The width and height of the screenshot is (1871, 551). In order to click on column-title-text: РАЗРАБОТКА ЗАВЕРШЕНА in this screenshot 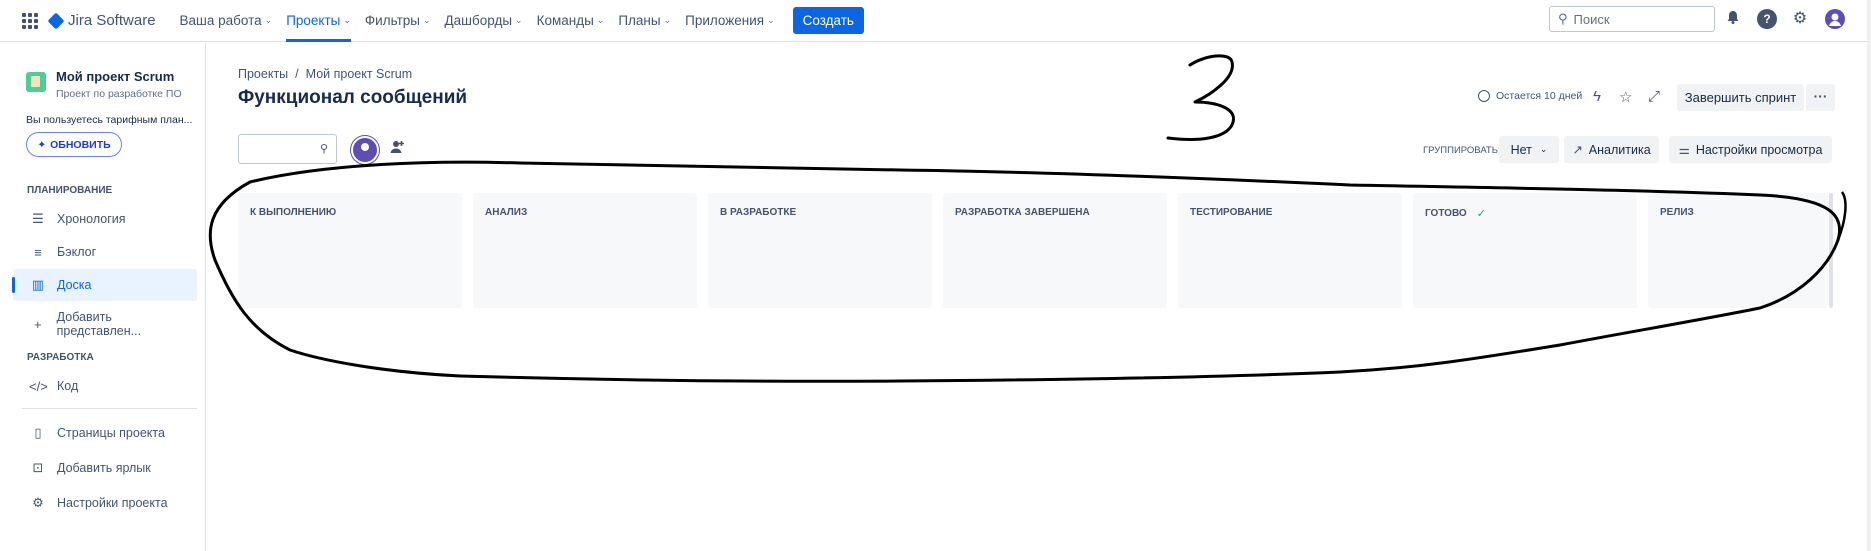, I will do `click(1022, 212)`.